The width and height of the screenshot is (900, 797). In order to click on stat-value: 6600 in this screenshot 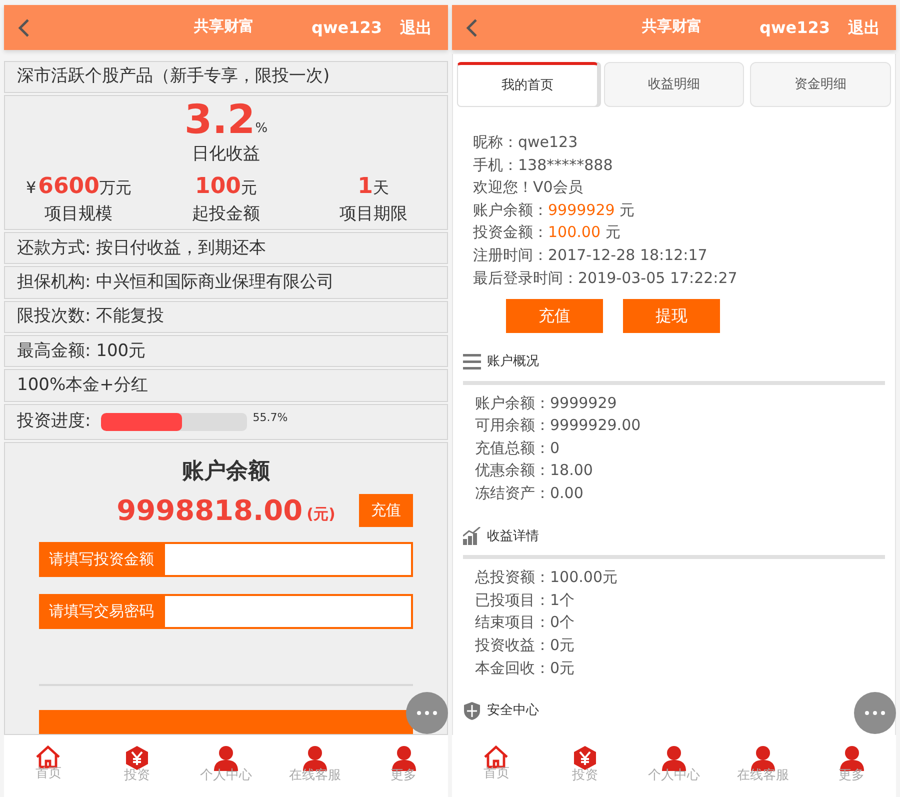, I will do `click(69, 187)`.